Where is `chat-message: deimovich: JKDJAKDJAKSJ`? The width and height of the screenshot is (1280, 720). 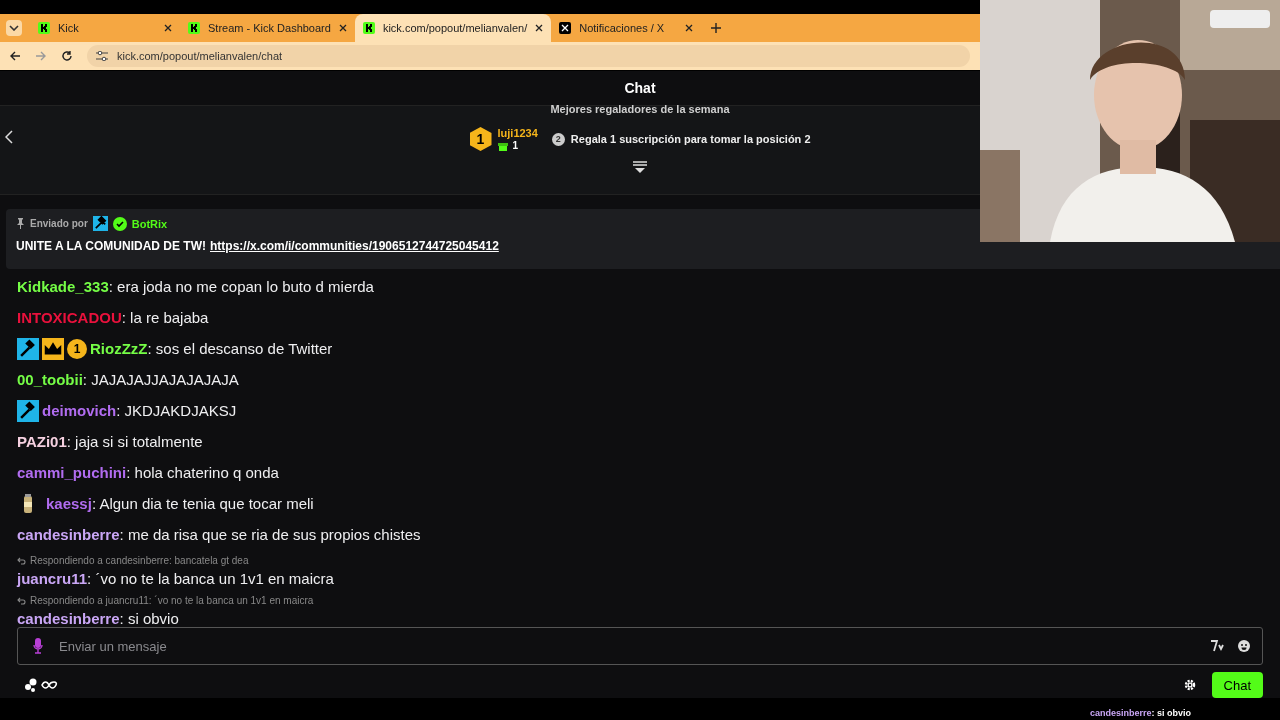
chat-message: deimovich: JKDJAKDJAKSJ is located at coordinates (139, 410).